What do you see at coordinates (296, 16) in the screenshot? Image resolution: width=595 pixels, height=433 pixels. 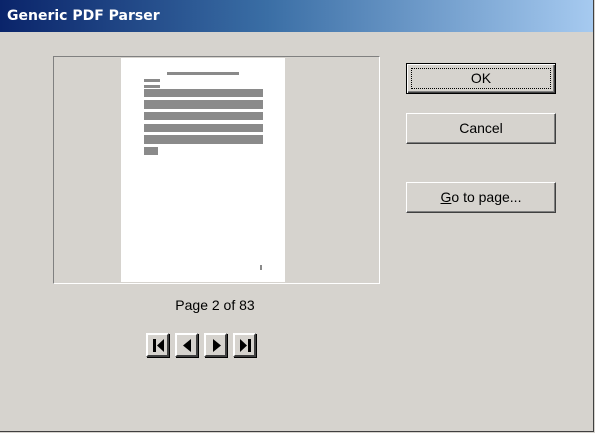 I see `title-bar: Generic PDF Parser` at bounding box center [296, 16].